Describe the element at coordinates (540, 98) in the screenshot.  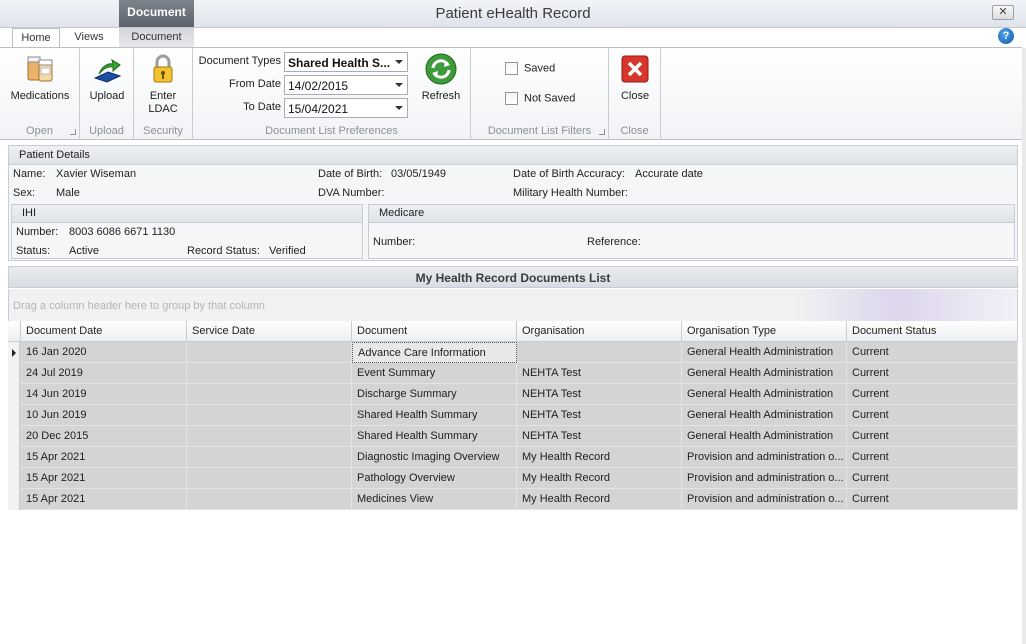
I see `not-saved-checkbox: Not Saved` at that location.